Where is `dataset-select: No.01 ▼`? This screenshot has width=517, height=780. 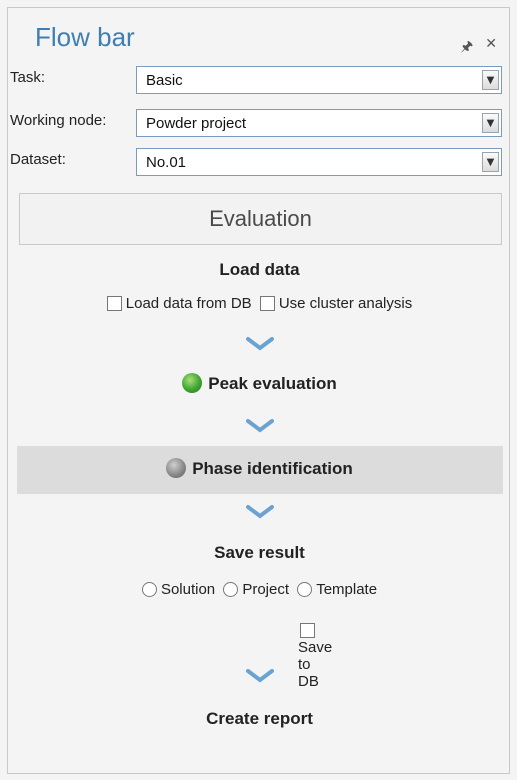 dataset-select: No.01 ▼ is located at coordinates (319, 162).